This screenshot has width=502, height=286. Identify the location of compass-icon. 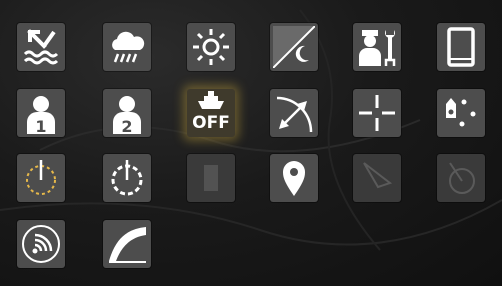
(462, 178).